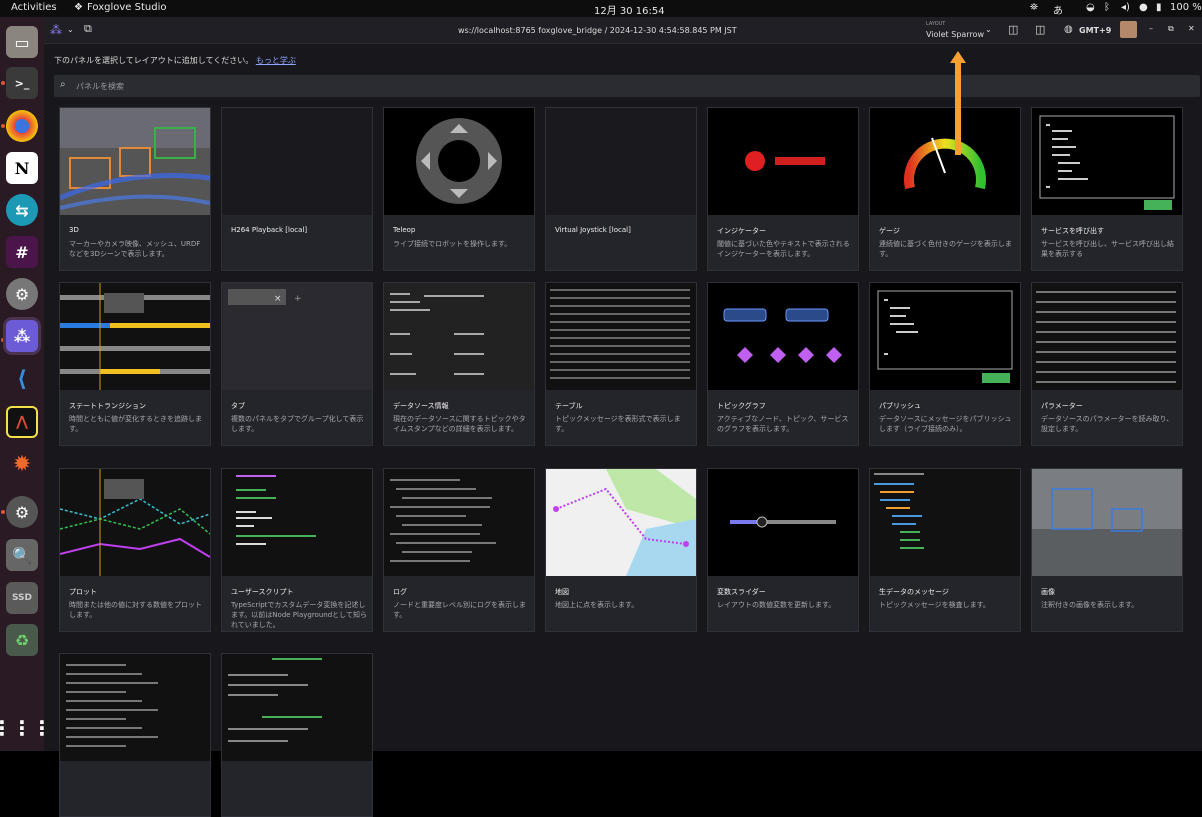  I want to click on panel-title: ログ, so click(400, 592).